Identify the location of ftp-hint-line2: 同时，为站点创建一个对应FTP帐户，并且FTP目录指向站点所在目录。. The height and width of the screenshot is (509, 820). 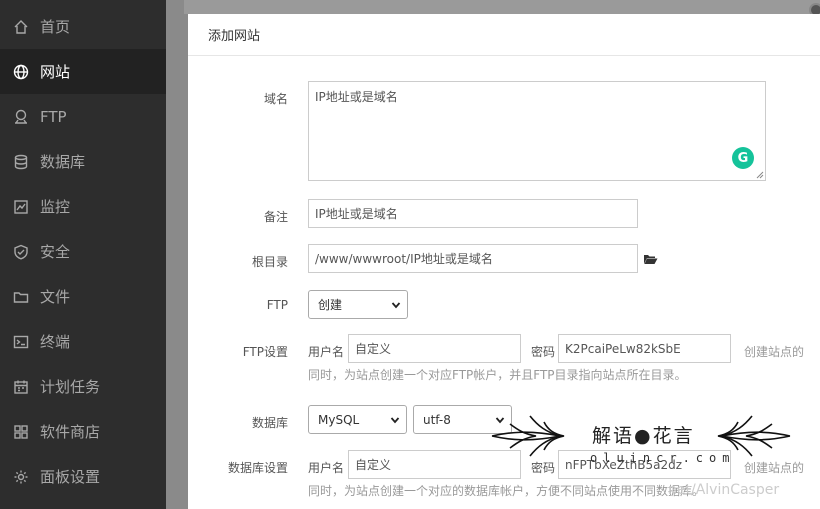
(497, 375).